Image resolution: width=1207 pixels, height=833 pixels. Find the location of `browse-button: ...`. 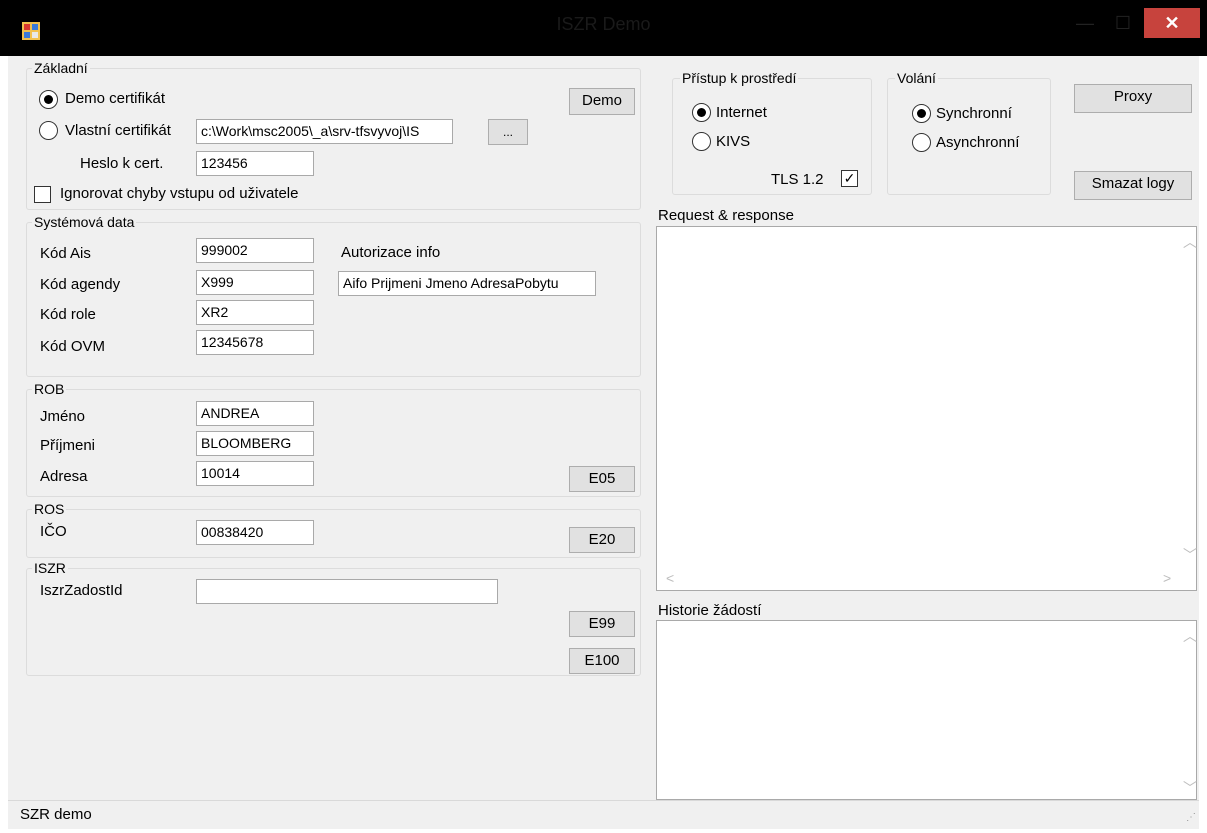

browse-button: ... is located at coordinates (508, 132).